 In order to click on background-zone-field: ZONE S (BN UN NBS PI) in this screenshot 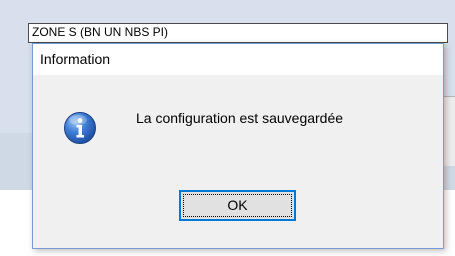, I will do `click(238, 33)`.